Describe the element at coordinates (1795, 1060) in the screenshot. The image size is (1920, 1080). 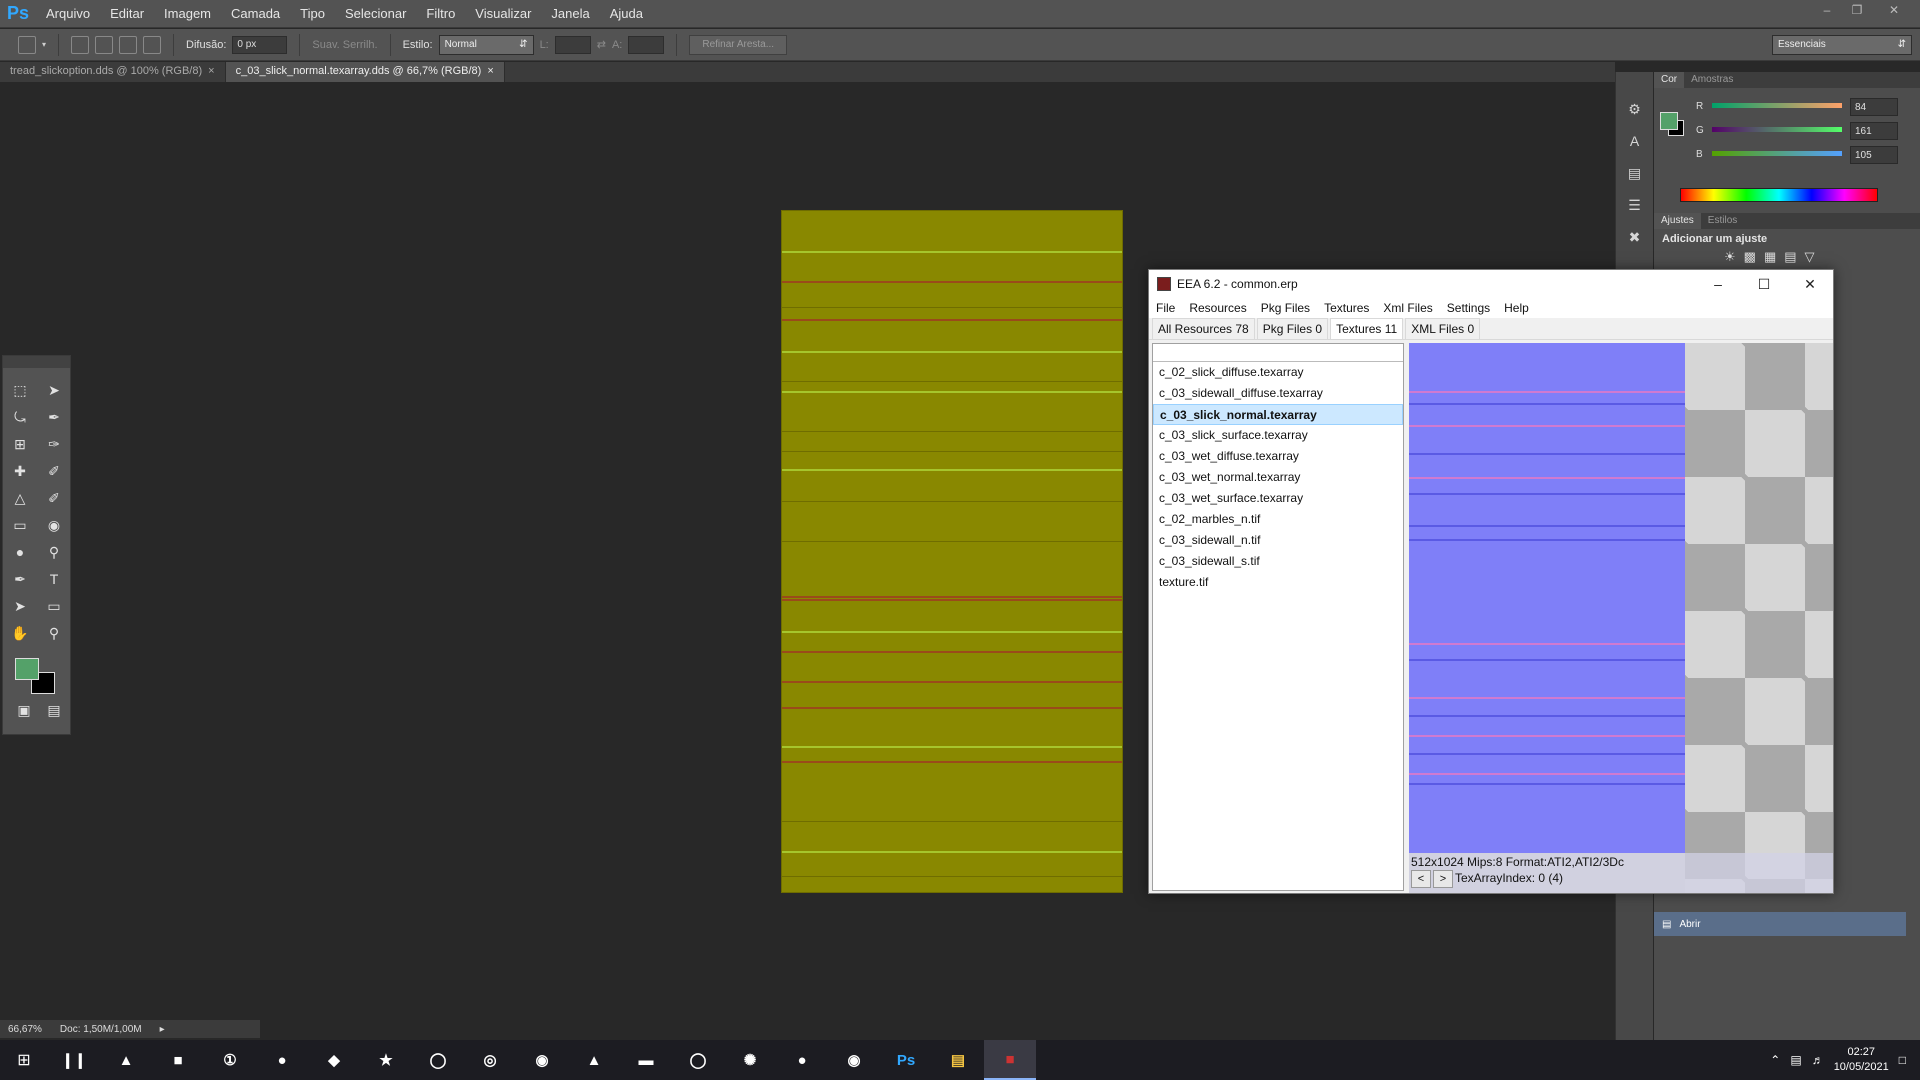
I see `network-icon: ▤` at that location.